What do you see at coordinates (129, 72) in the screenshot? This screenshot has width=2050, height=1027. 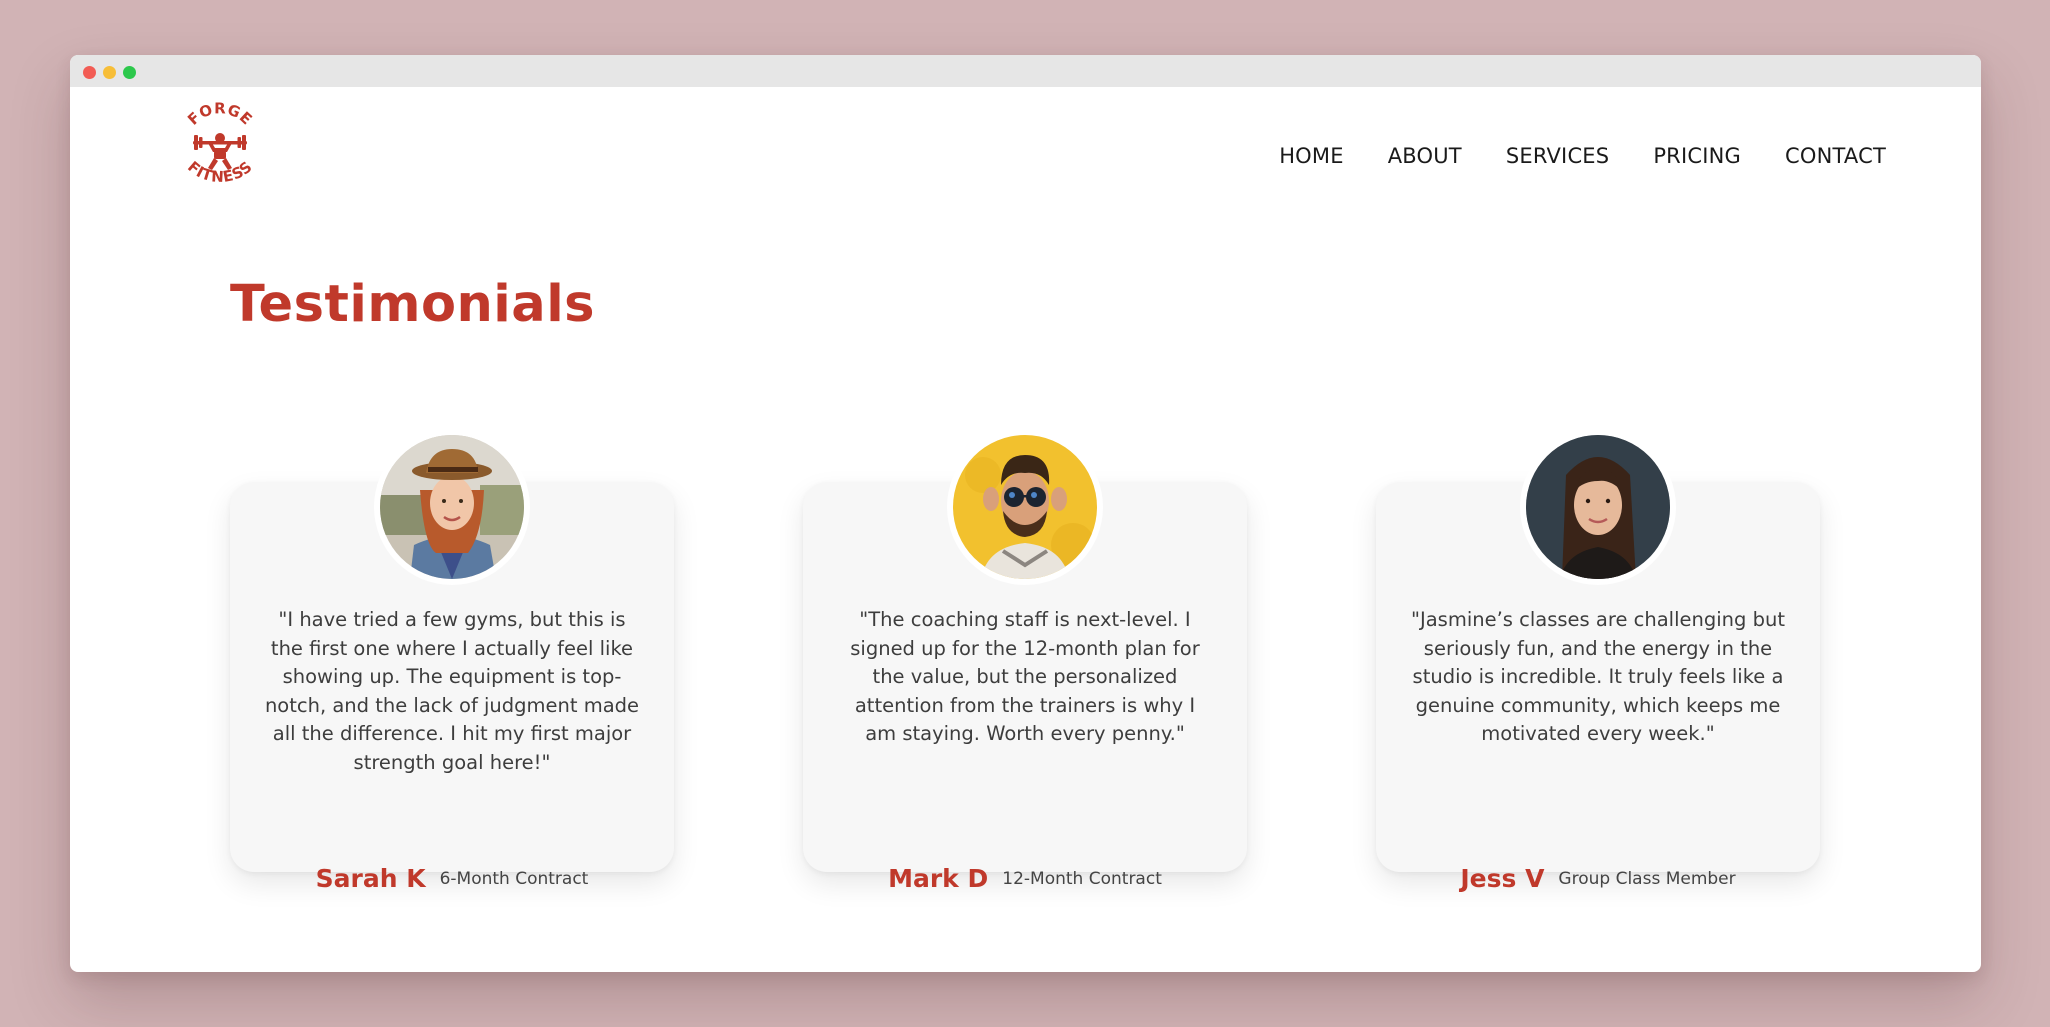 I see `maximize-window-button` at bounding box center [129, 72].